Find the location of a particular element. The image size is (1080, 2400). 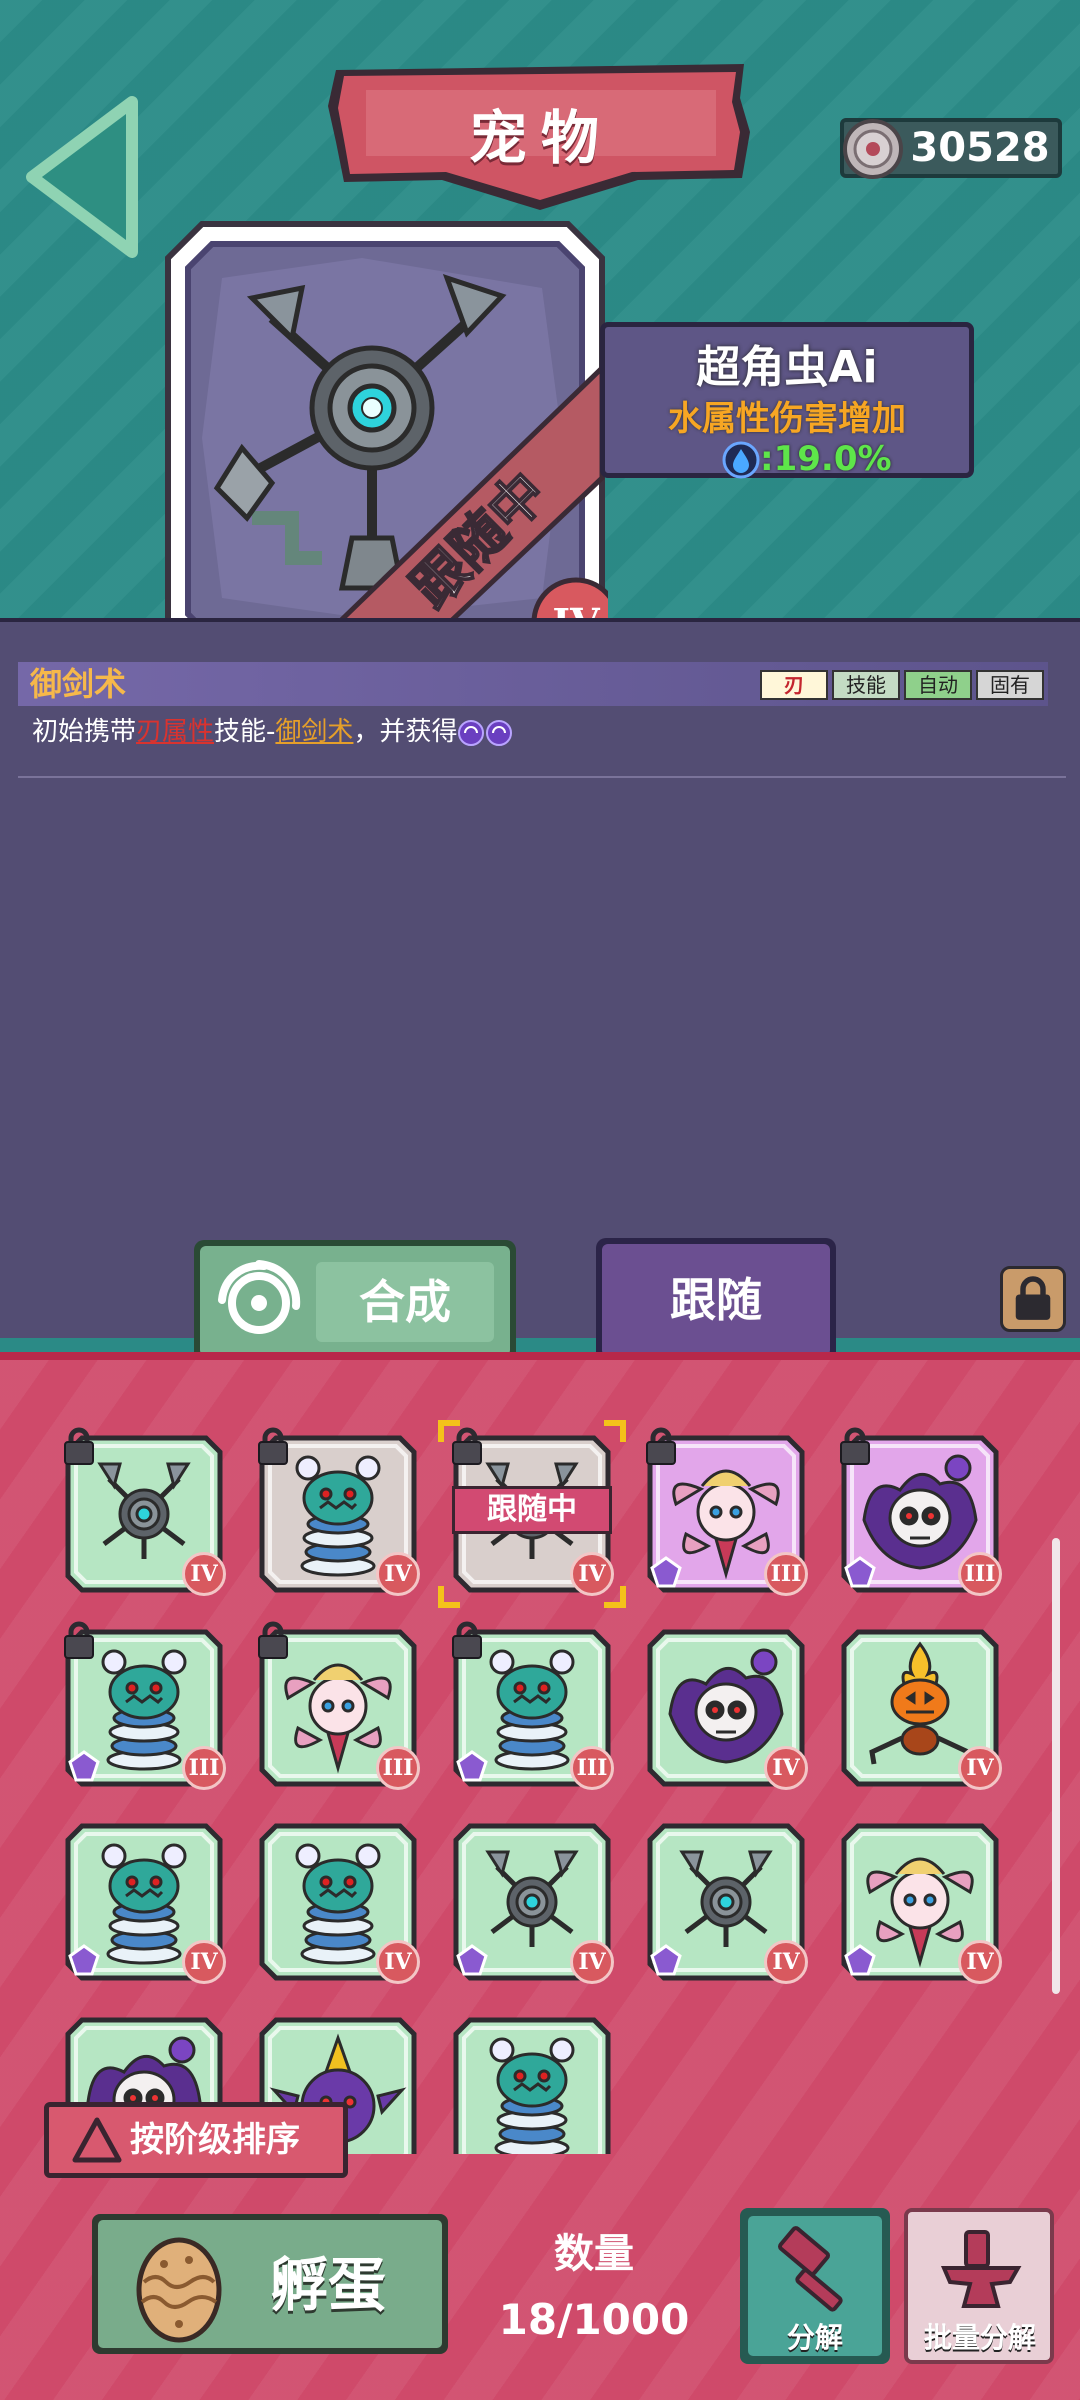

tab-combine-label: 合成 is located at coordinates (405, 1302).